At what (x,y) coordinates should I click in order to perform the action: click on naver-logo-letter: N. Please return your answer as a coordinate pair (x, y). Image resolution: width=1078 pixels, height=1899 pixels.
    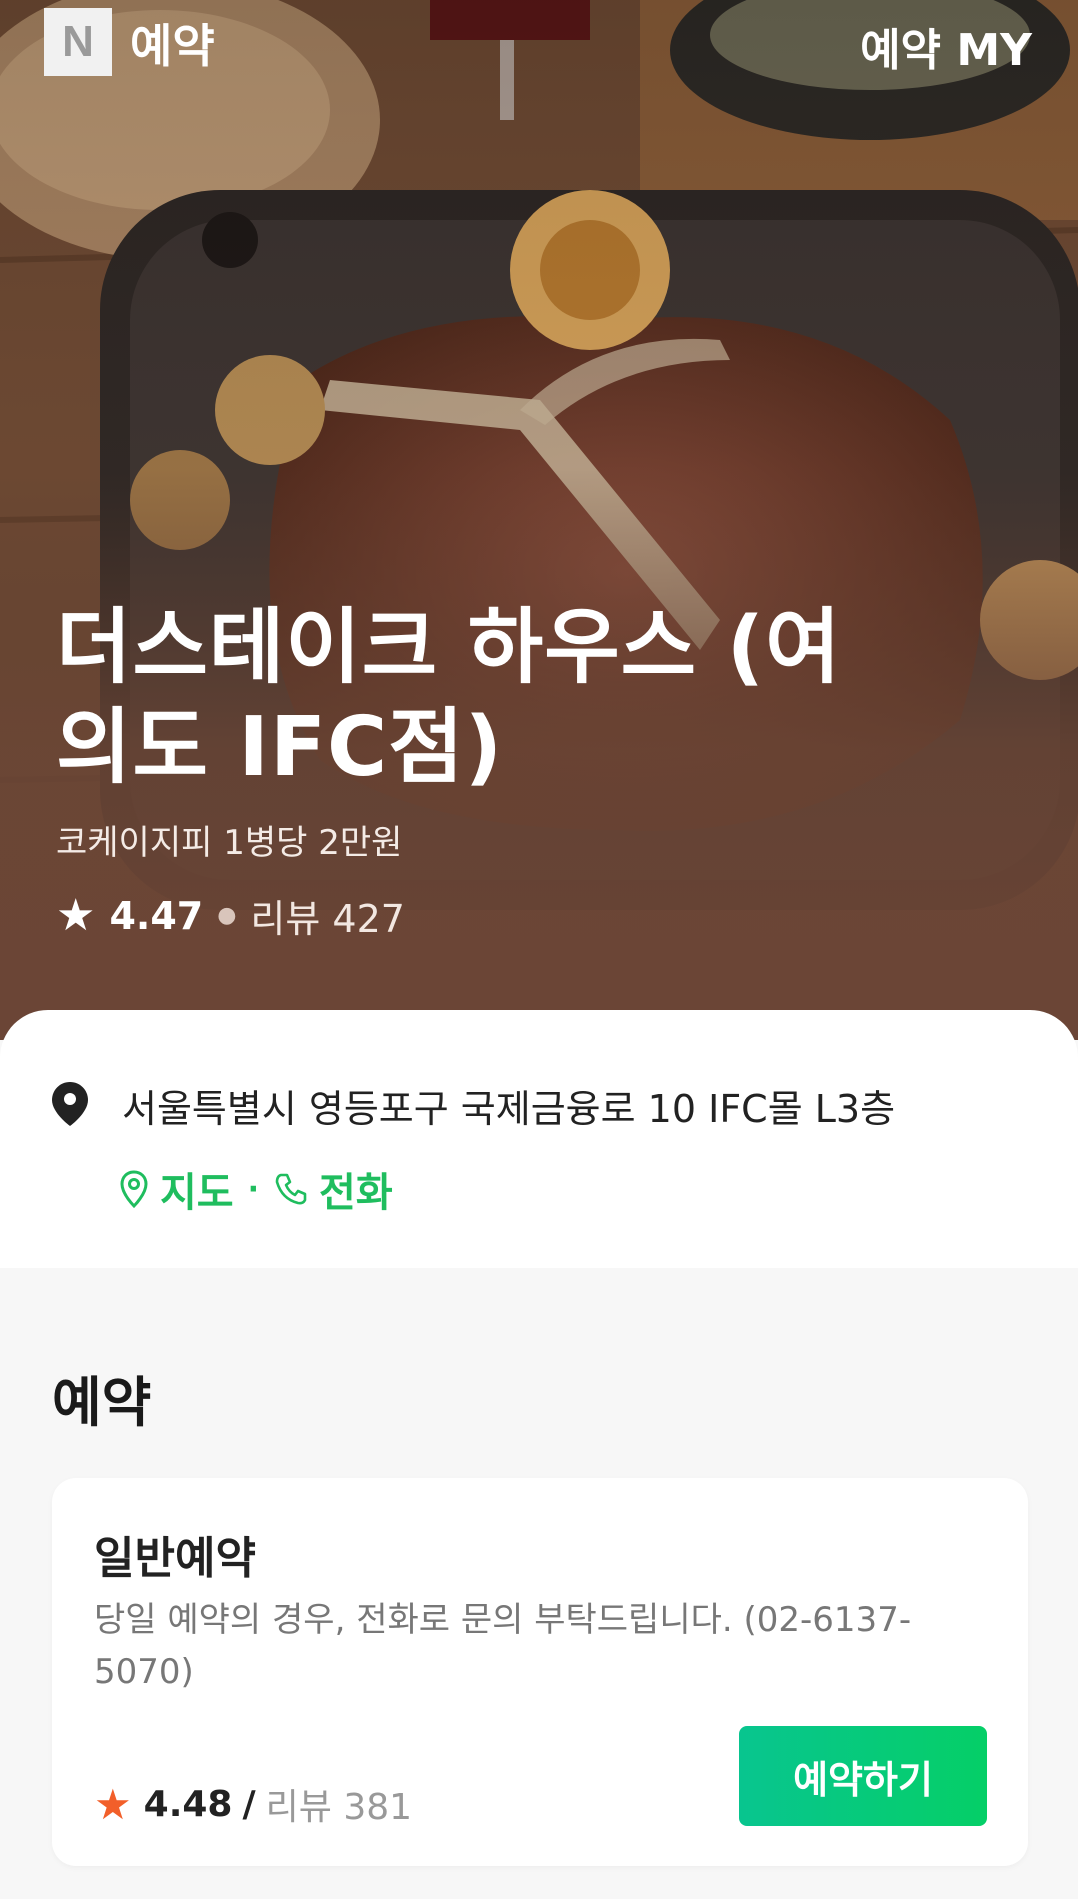
    Looking at the image, I should click on (78, 41).